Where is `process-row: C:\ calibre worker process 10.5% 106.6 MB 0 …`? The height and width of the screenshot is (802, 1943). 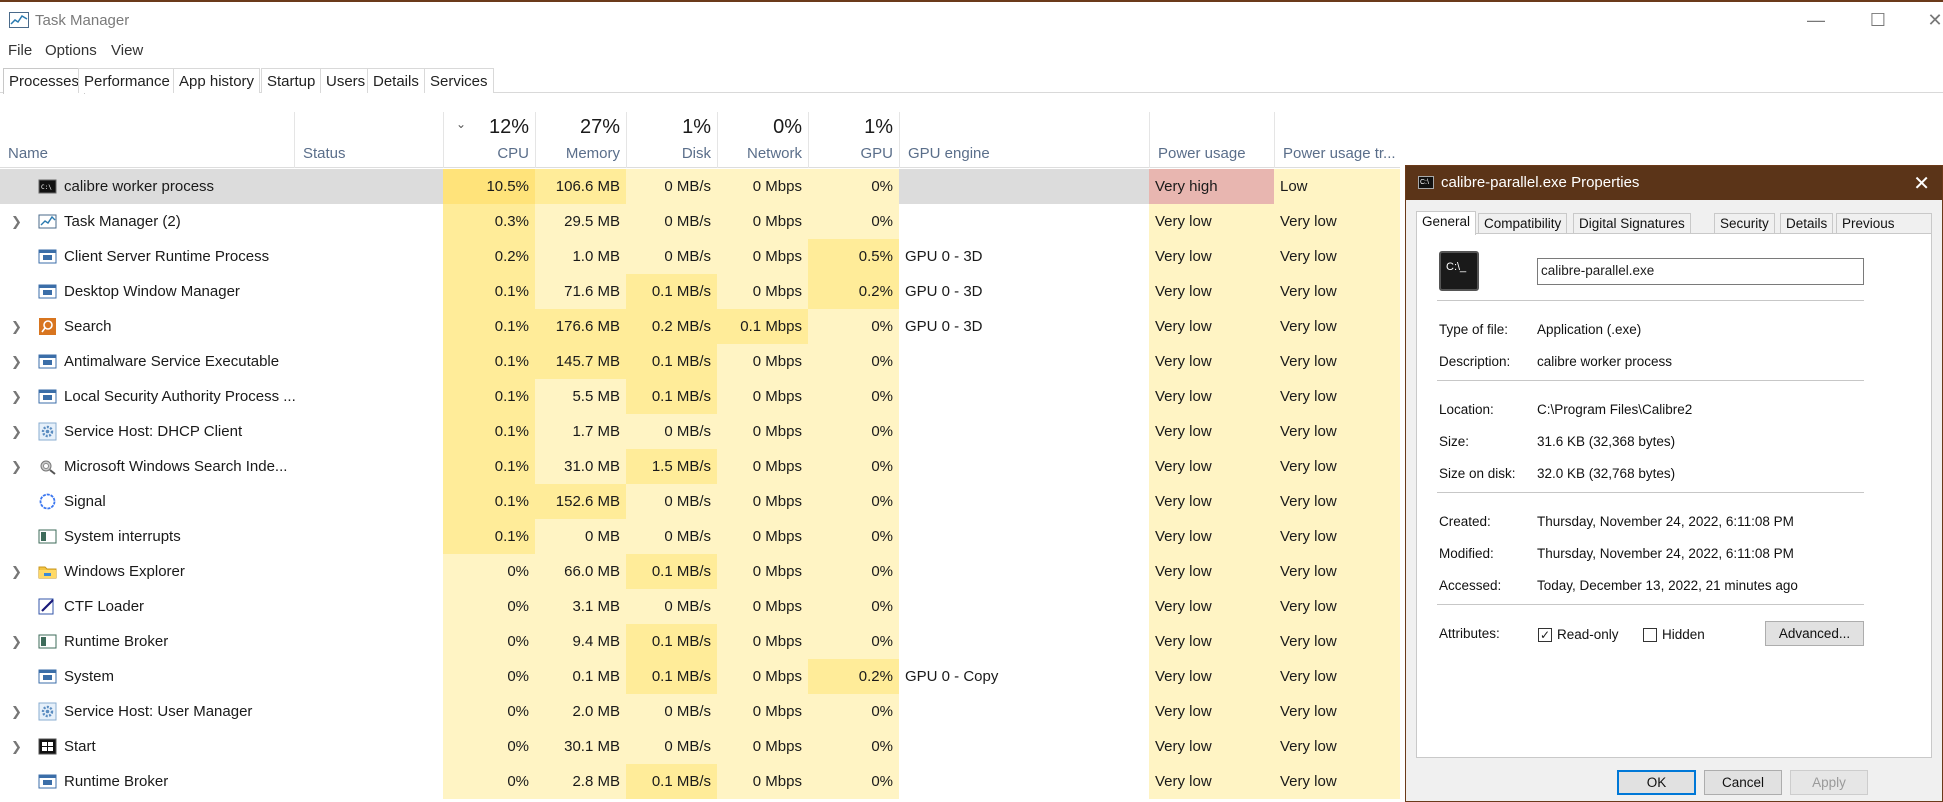
process-row: C:\ calibre worker process 10.5% 106.6 MB 0 … is located at coordinates (700, 186).